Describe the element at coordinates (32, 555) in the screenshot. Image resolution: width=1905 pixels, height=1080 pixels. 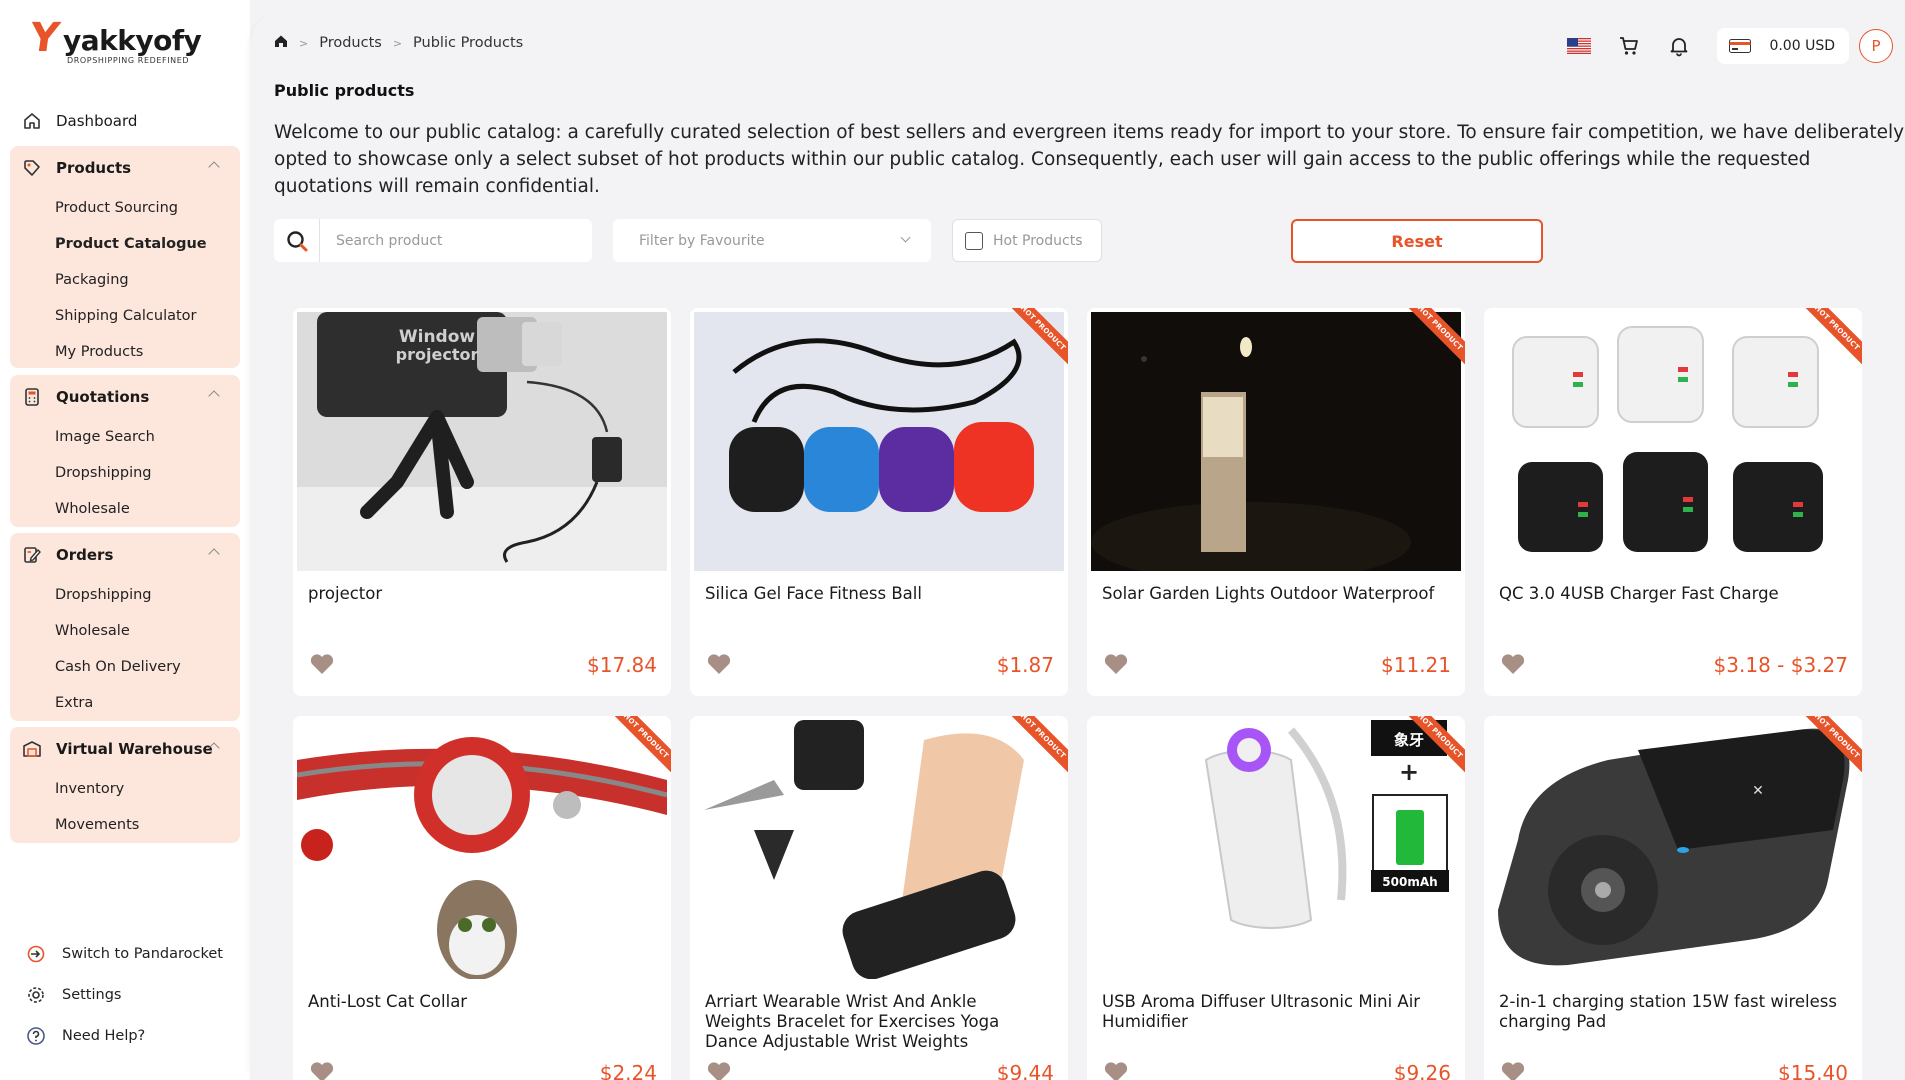
I see `edit-icon` at that location.